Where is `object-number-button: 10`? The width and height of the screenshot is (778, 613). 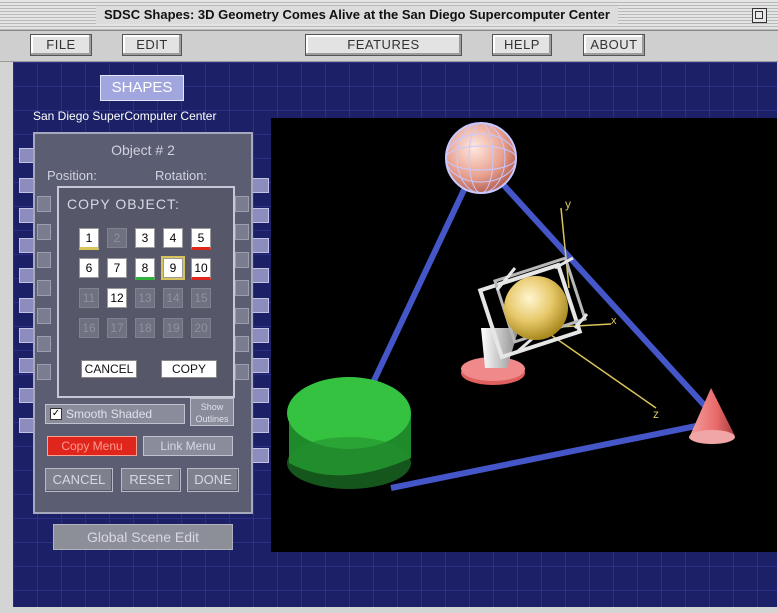
object-number-button: 10 is located at coordinates (201, 269).